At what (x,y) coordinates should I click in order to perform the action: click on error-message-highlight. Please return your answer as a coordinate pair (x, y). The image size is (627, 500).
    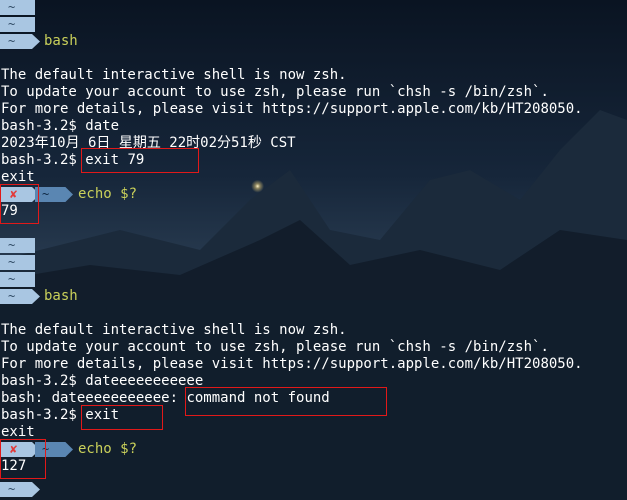
    Looking at the image, I should click on (286, 401).